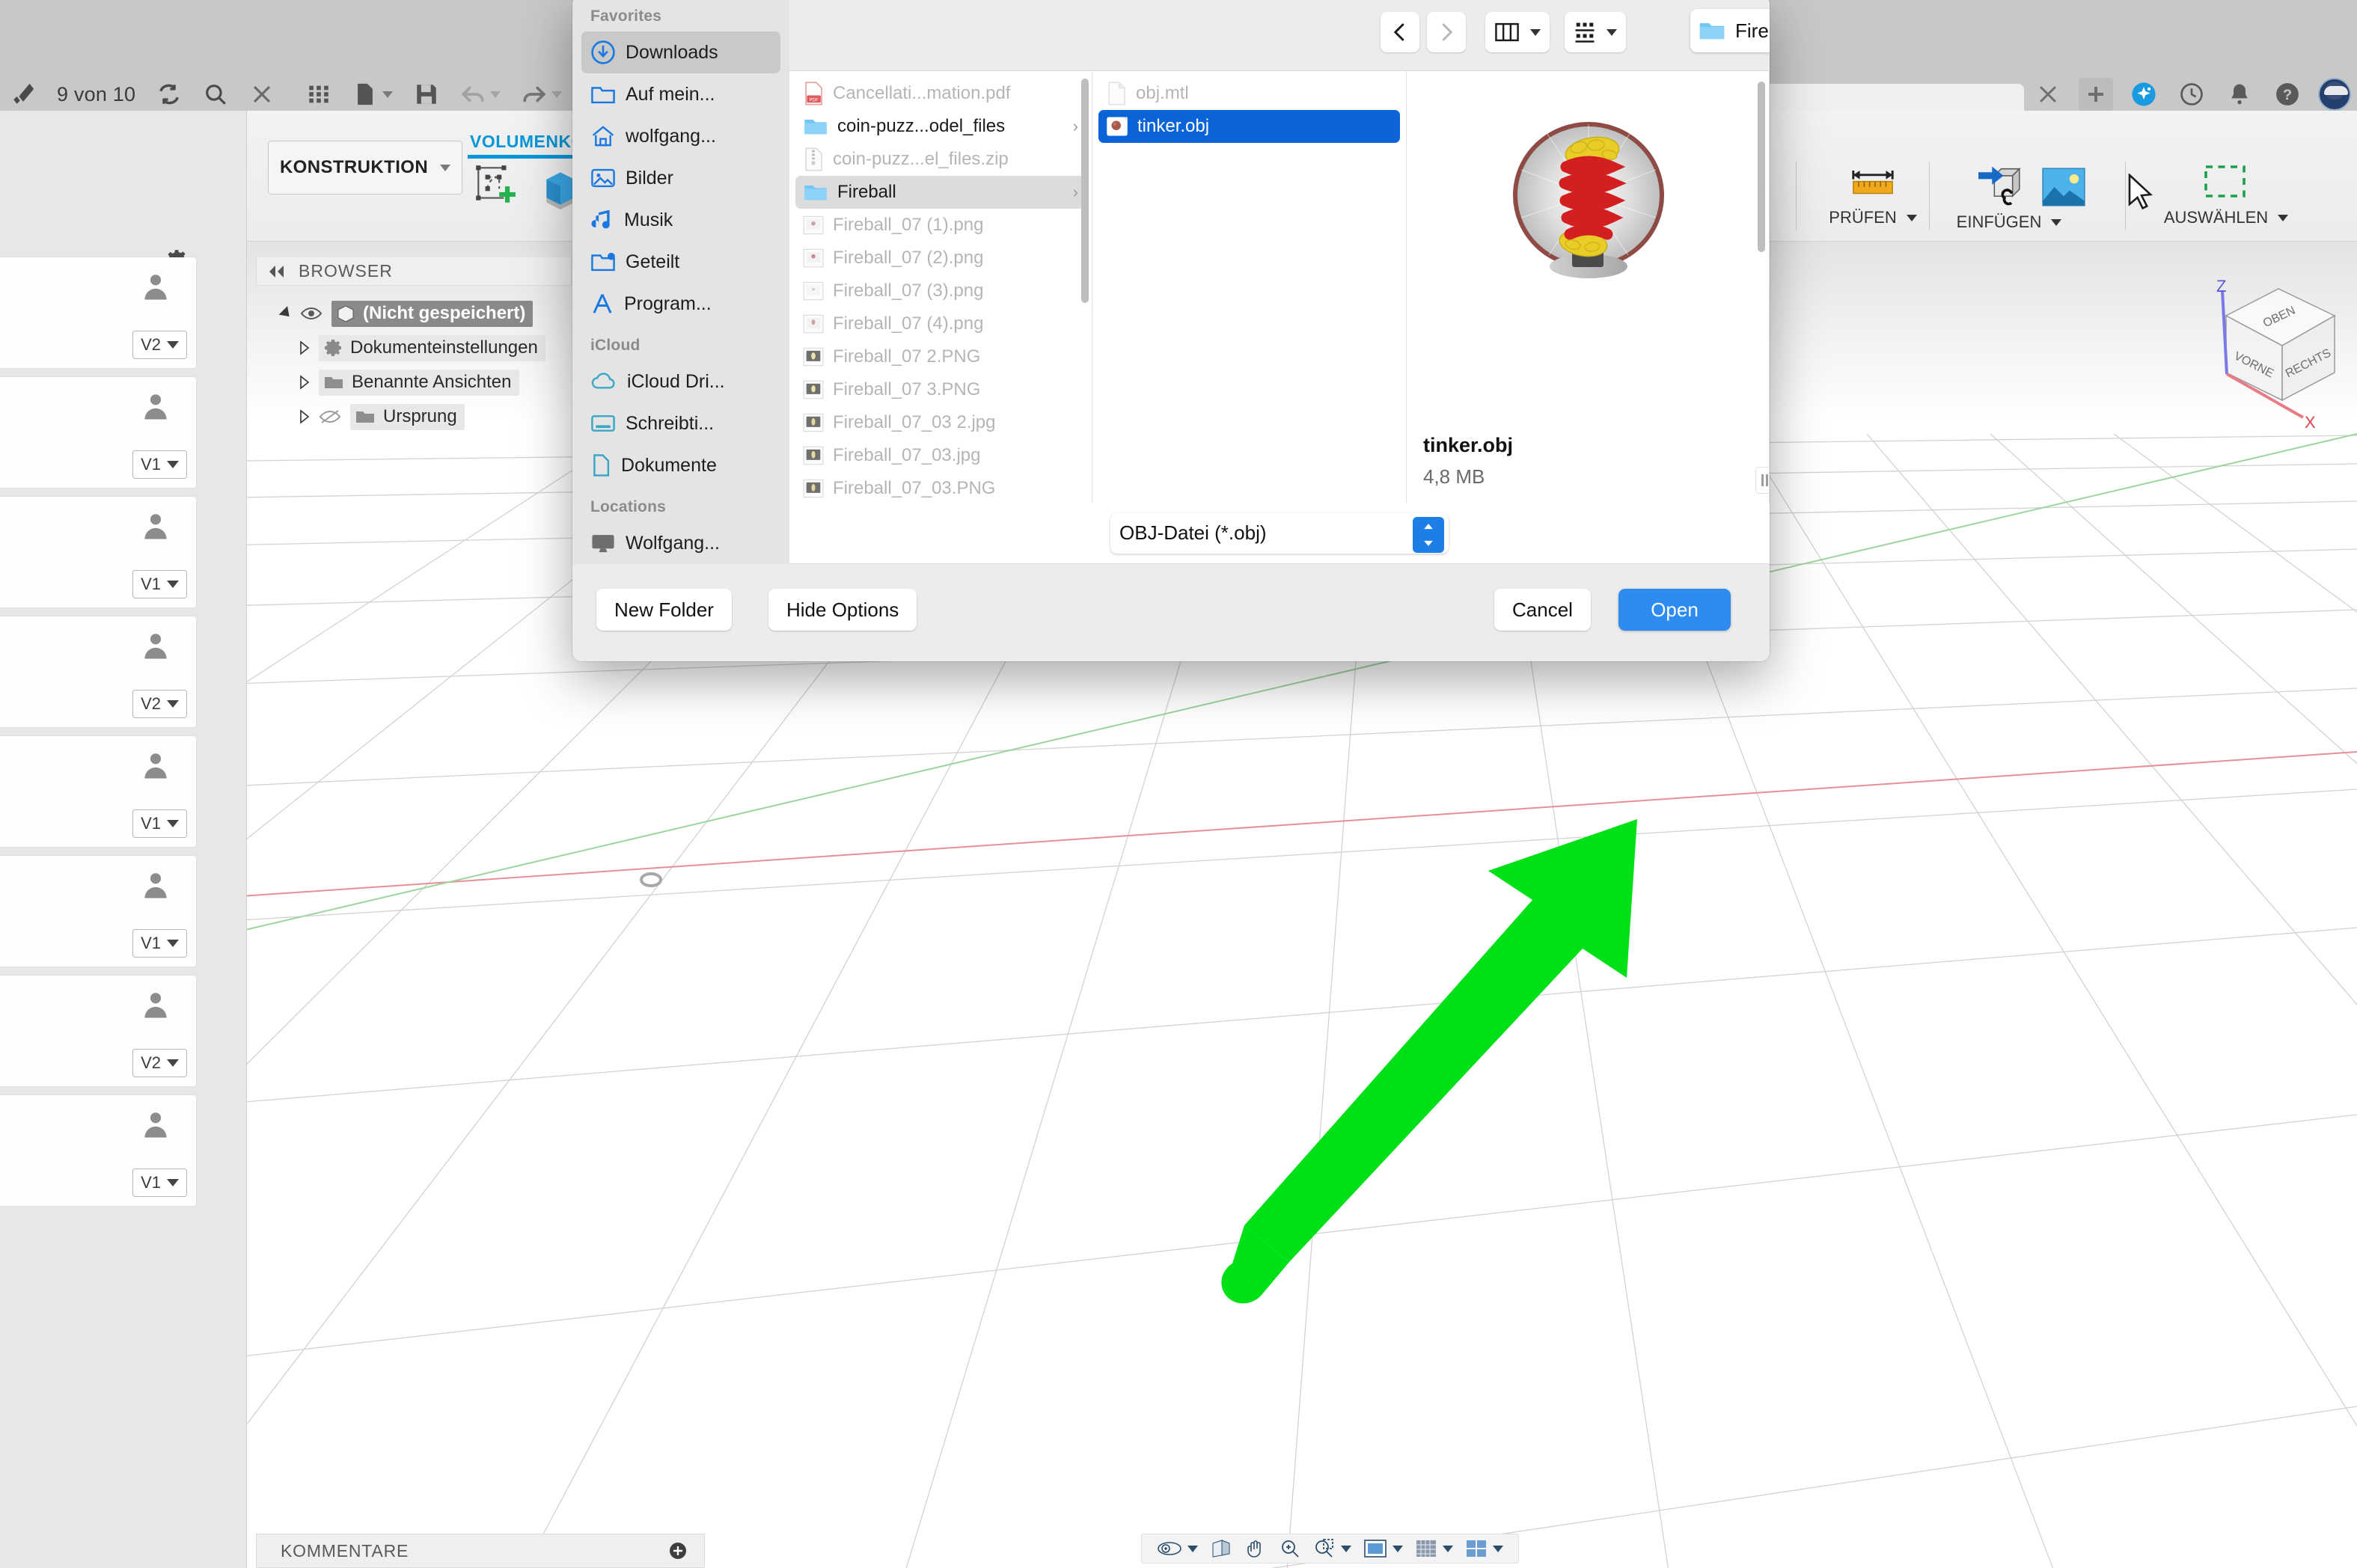  What do you see at coordinates (1446, 32) in the screenshot?
I see `forward-button` at bounding box center [1446, 32].